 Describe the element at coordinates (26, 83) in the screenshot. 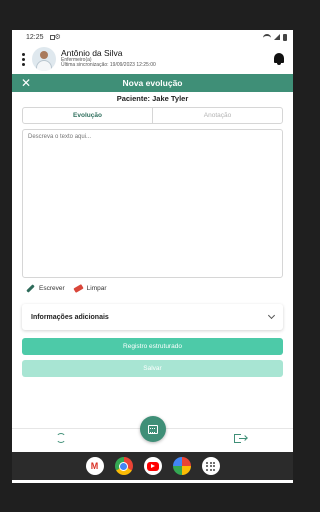

I see `close-icon: ✕` at that location.